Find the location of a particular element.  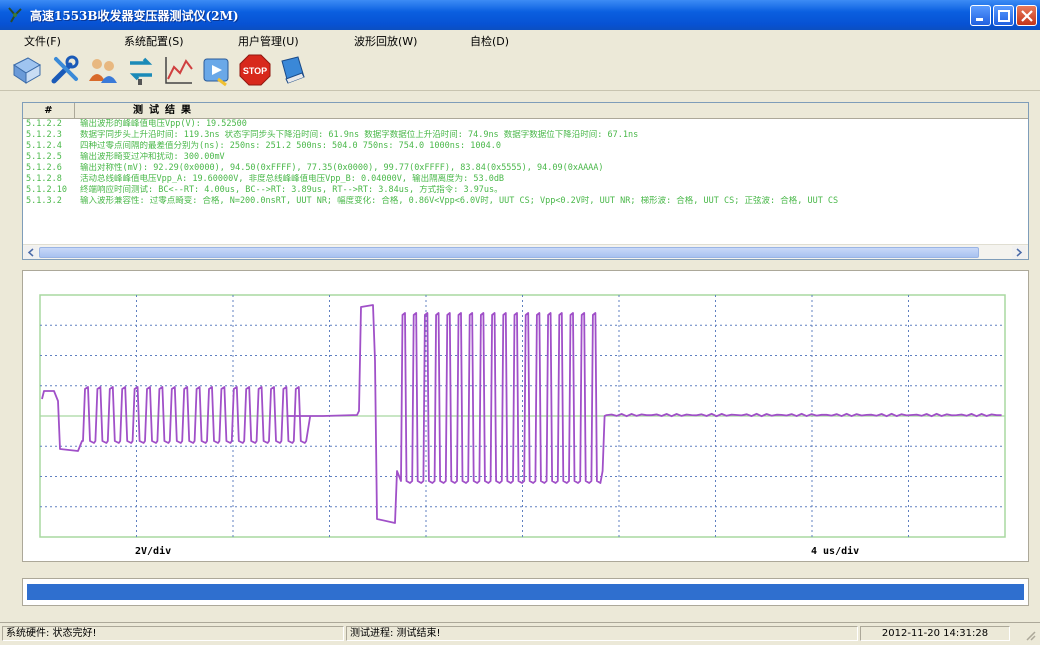

status-datetime: 2012-11-20 14:31:28 is located at coordinates (935, 633).